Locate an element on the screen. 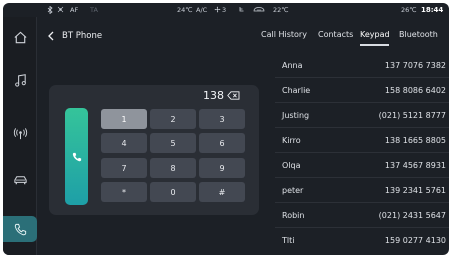 The width and height of the screenshot is (453, 258). contact-name: Charlie is located at coordinates (296, 90).